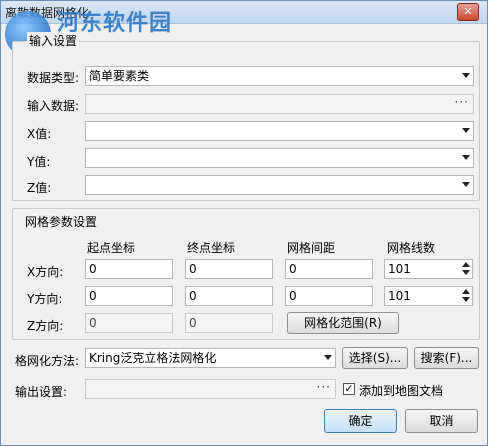  What do you see at coordinates (45, 299) in the screenshot?
I see `y-direction-label: Y方向:` at bounding box center [45, 299].